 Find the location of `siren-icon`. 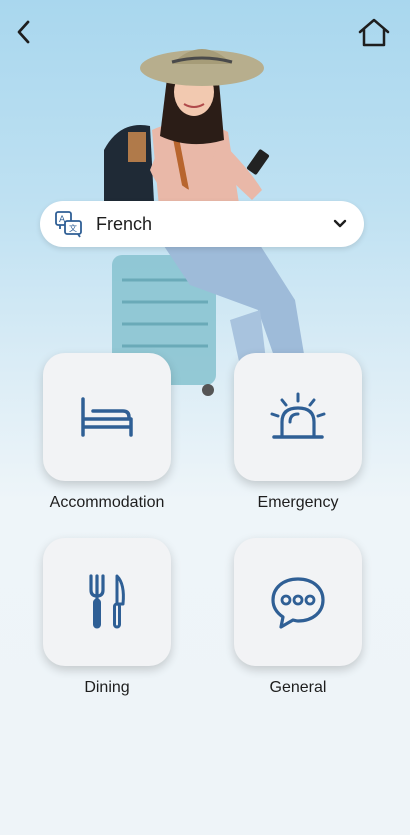

siren-icon is located at coordinates (298, 415).